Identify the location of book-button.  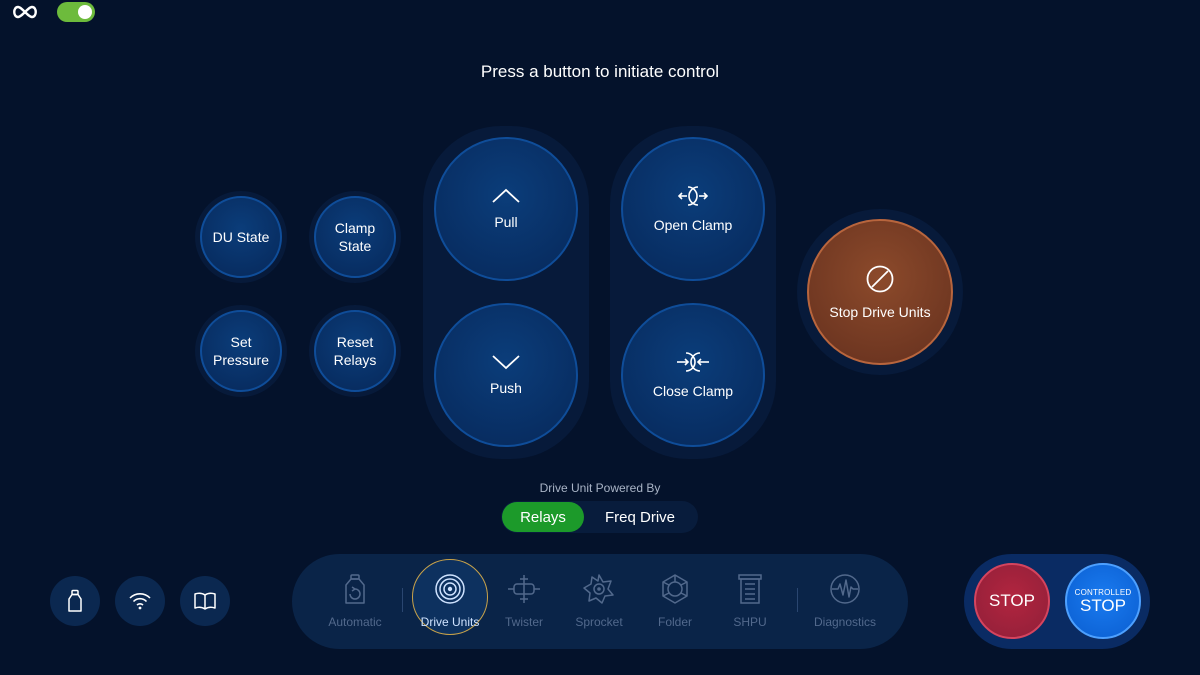
(205, 601).